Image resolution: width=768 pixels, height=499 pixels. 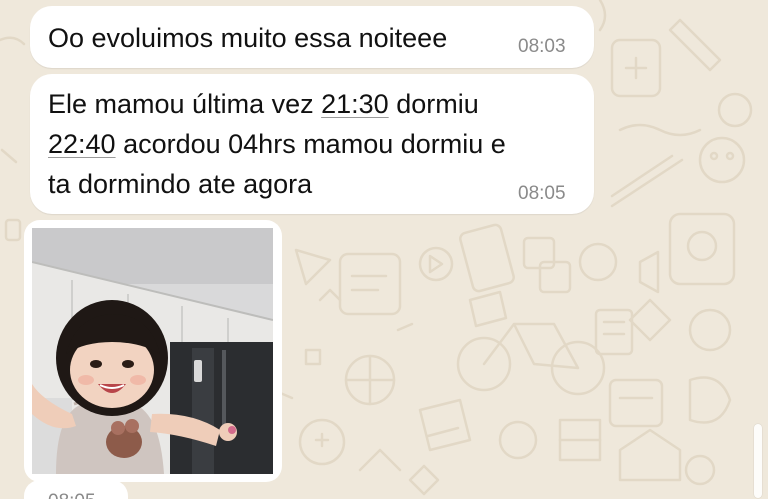 What do you see at coordinates (758, 461) in the screenshot?
I see `chat-scrollbar` at bounding box center [758, 461].